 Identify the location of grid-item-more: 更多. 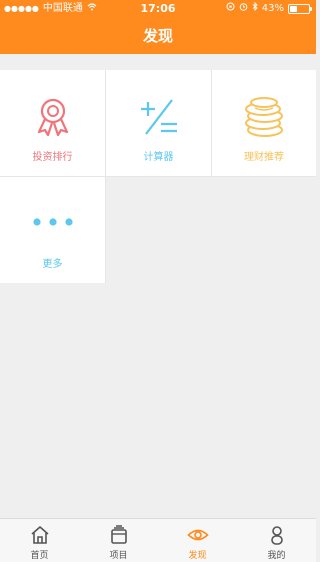
(52, 230).